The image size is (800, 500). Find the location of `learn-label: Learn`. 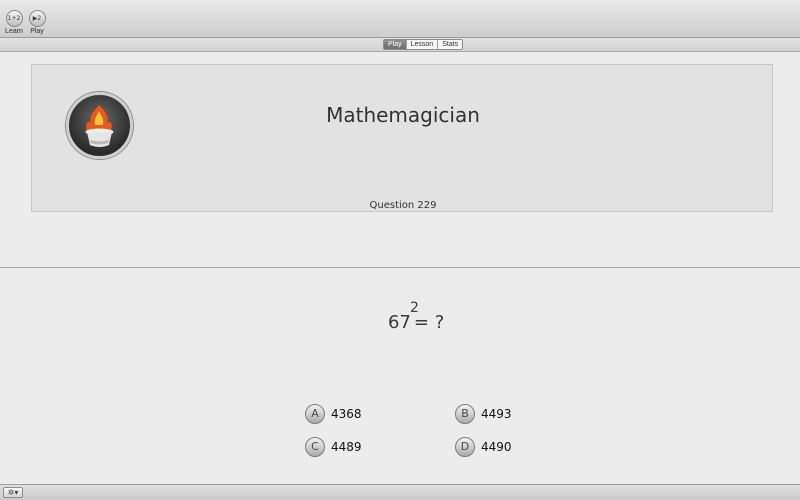

learn-label: Learn is located at coordinates (14, 31).